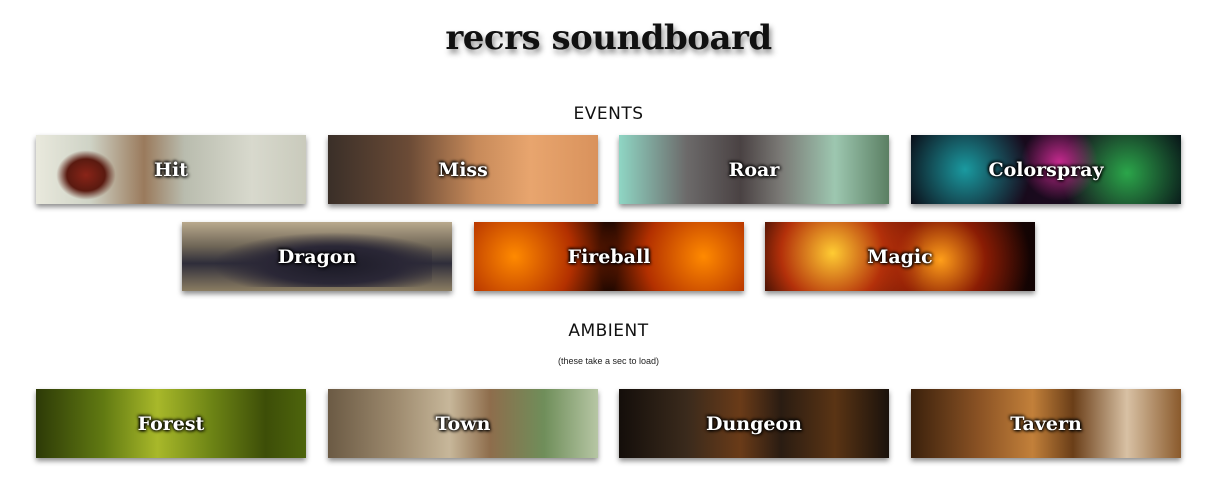  I want to click on sound-button-hit: Hit, so click(171, 169).